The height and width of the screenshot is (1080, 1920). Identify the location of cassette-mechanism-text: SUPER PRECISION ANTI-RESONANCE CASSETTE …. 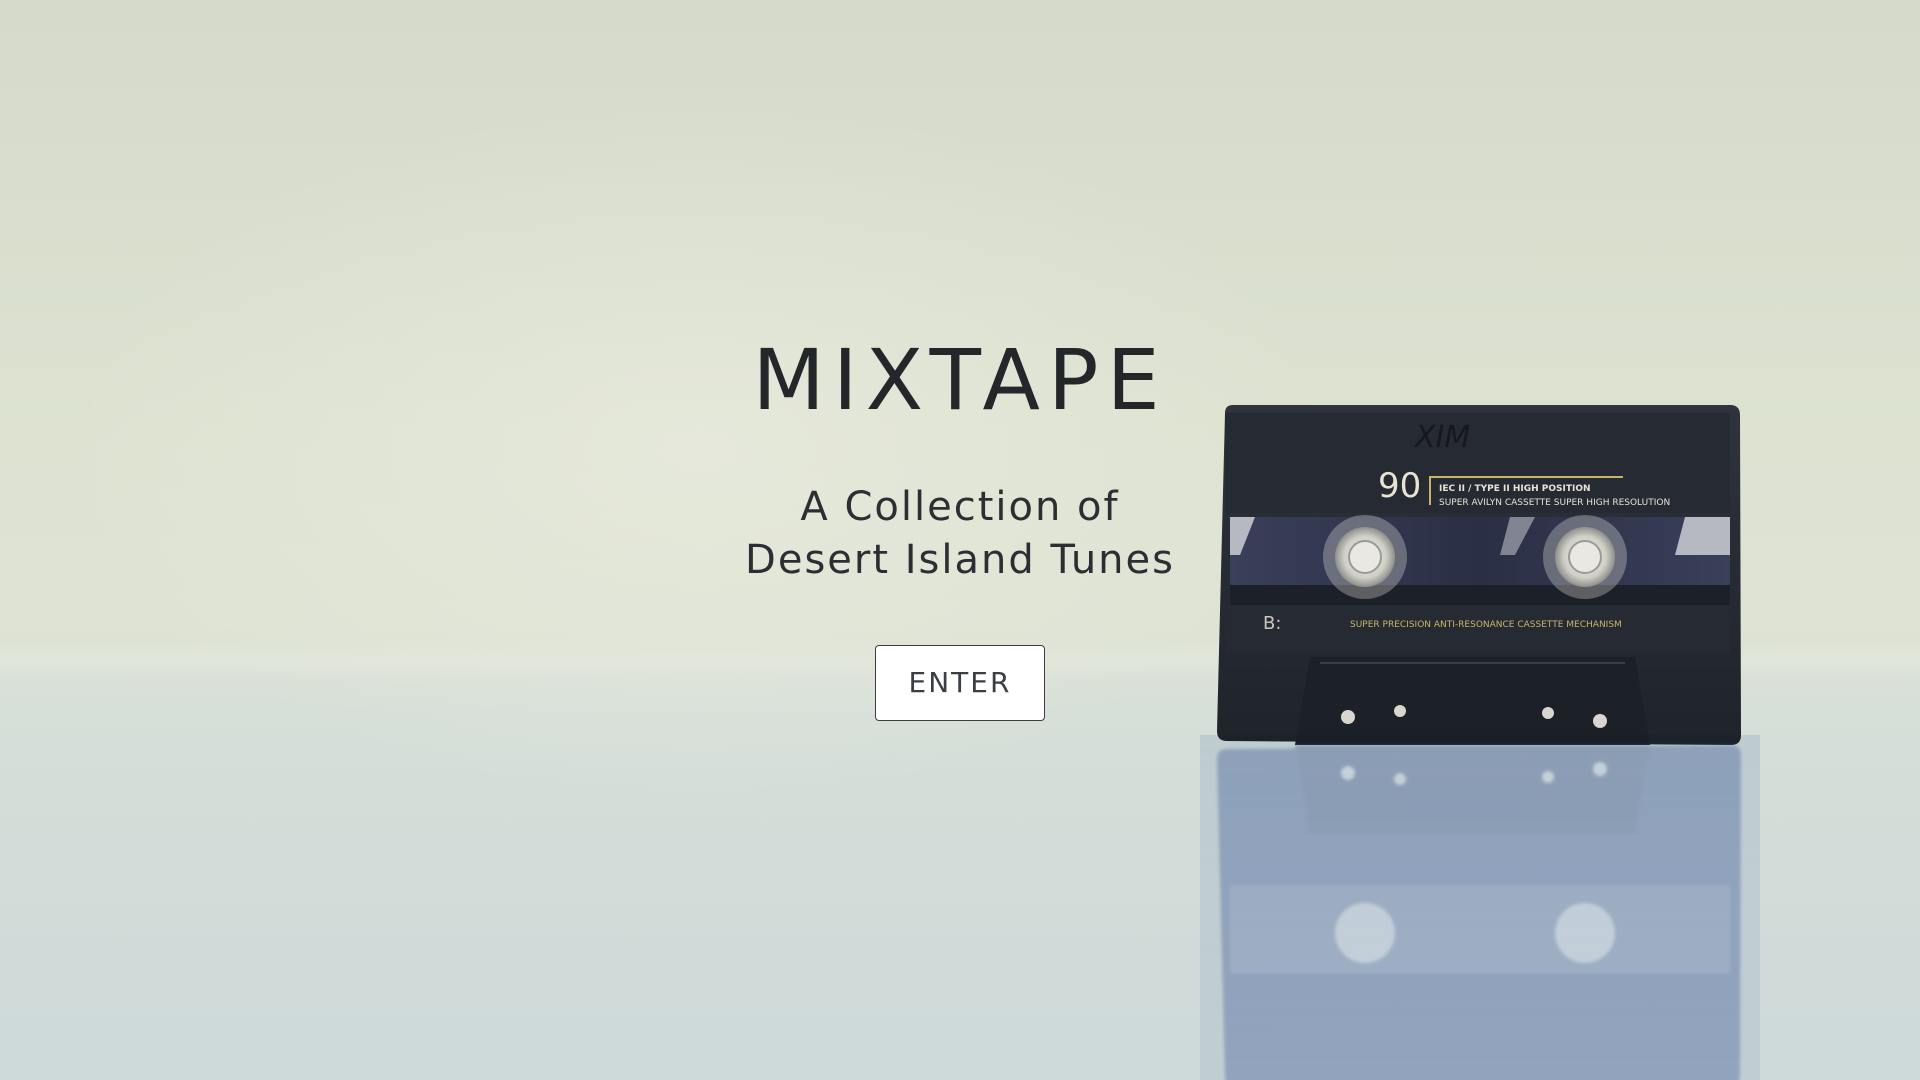
(1486, 625).